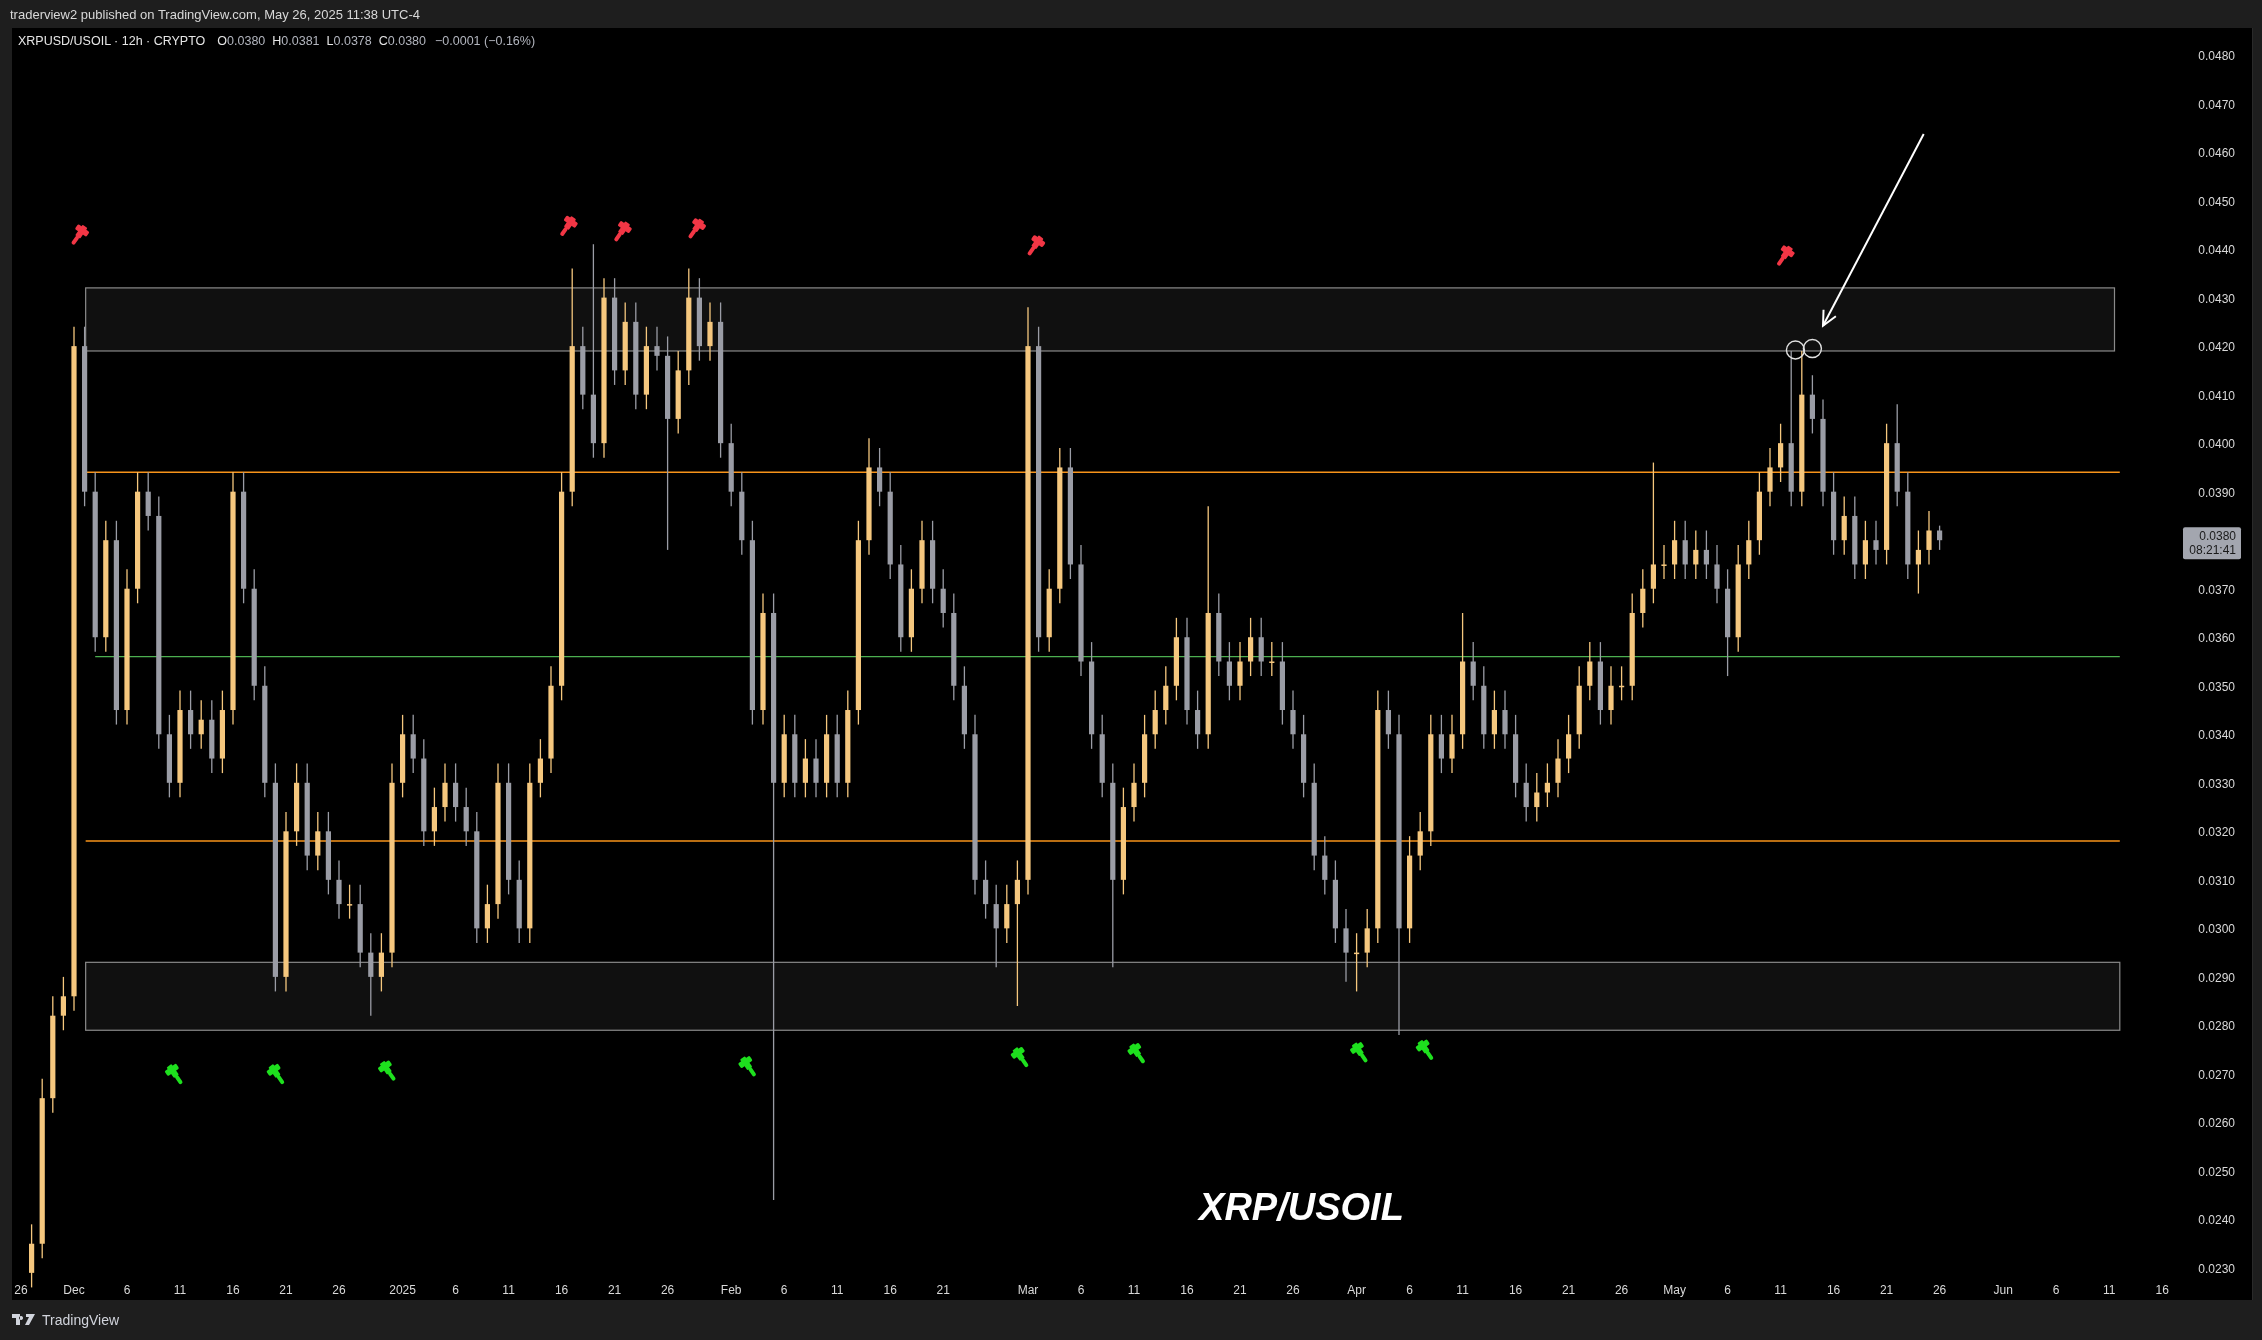 Image resolution: width=2262 pixels, height=1340 pixels. I want to click on ohlc-value: 0.0381, so click(300, 41).